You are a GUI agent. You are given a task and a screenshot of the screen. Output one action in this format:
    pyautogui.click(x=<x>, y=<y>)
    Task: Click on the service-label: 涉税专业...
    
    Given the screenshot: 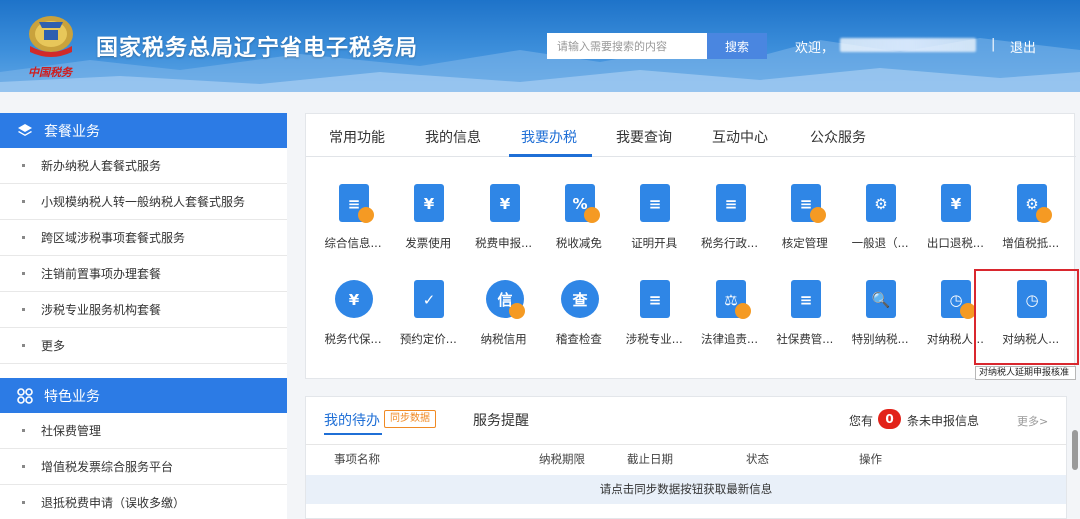 What is the action you would take?
    pyautogui.click(x=654, y=339)
    